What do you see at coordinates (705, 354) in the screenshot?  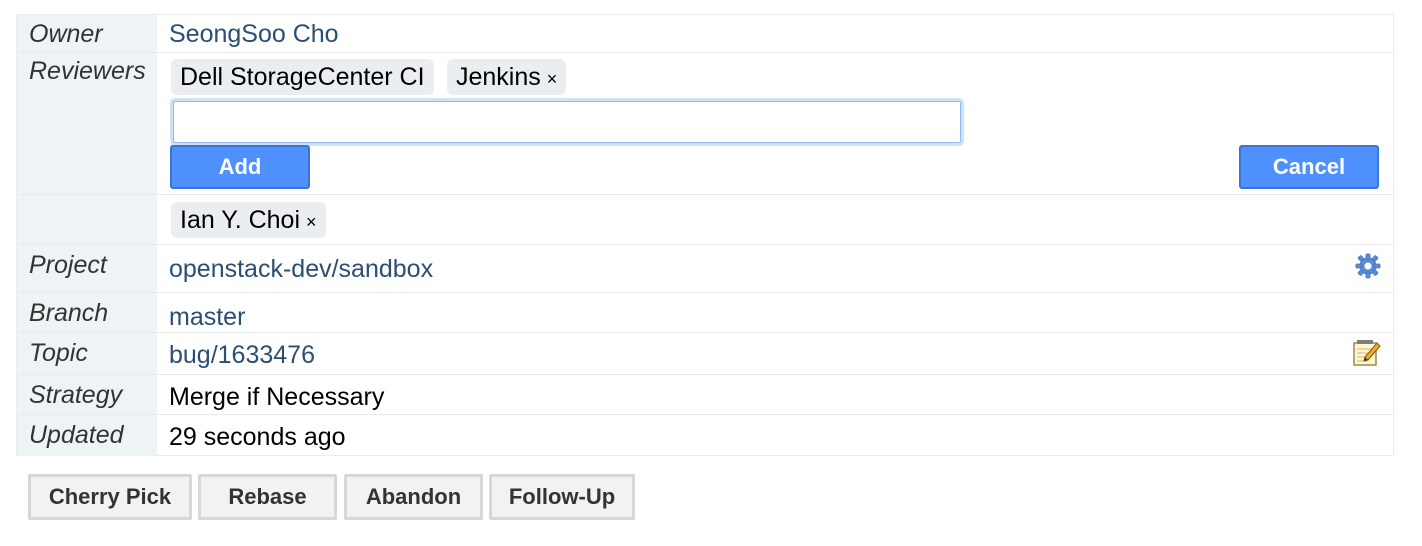 I see `topic-row: Topic bug/1633476` at bounding box center [705, 354].